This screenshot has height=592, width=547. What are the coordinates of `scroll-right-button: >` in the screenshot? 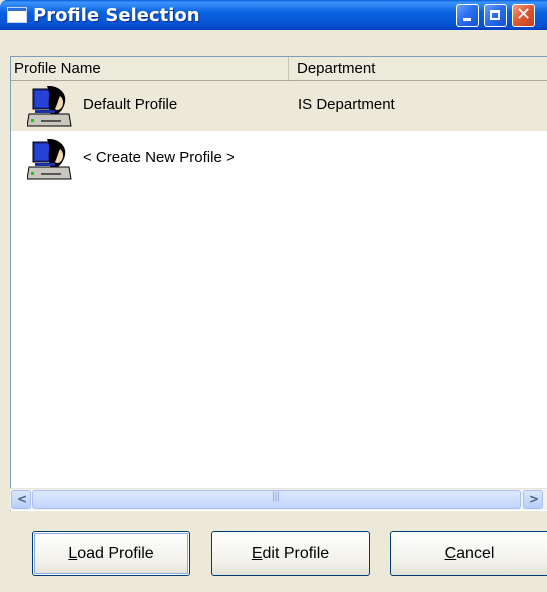 It's located at (533, 499).